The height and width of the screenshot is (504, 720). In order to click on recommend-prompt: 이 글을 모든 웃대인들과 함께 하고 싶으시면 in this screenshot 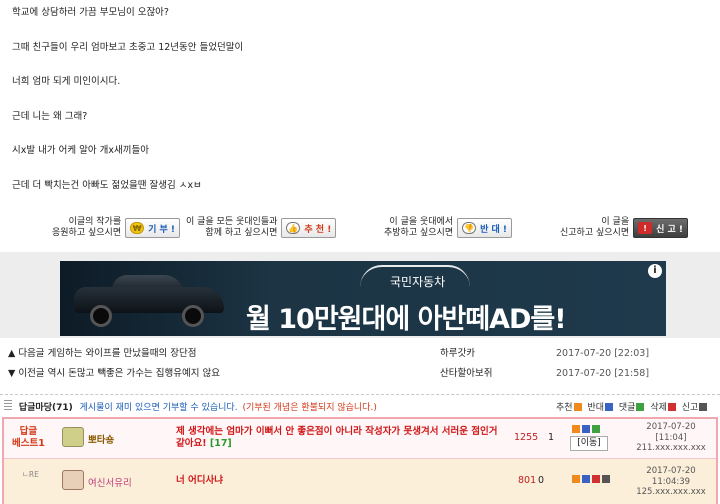, I will do `click(231, 228)`.